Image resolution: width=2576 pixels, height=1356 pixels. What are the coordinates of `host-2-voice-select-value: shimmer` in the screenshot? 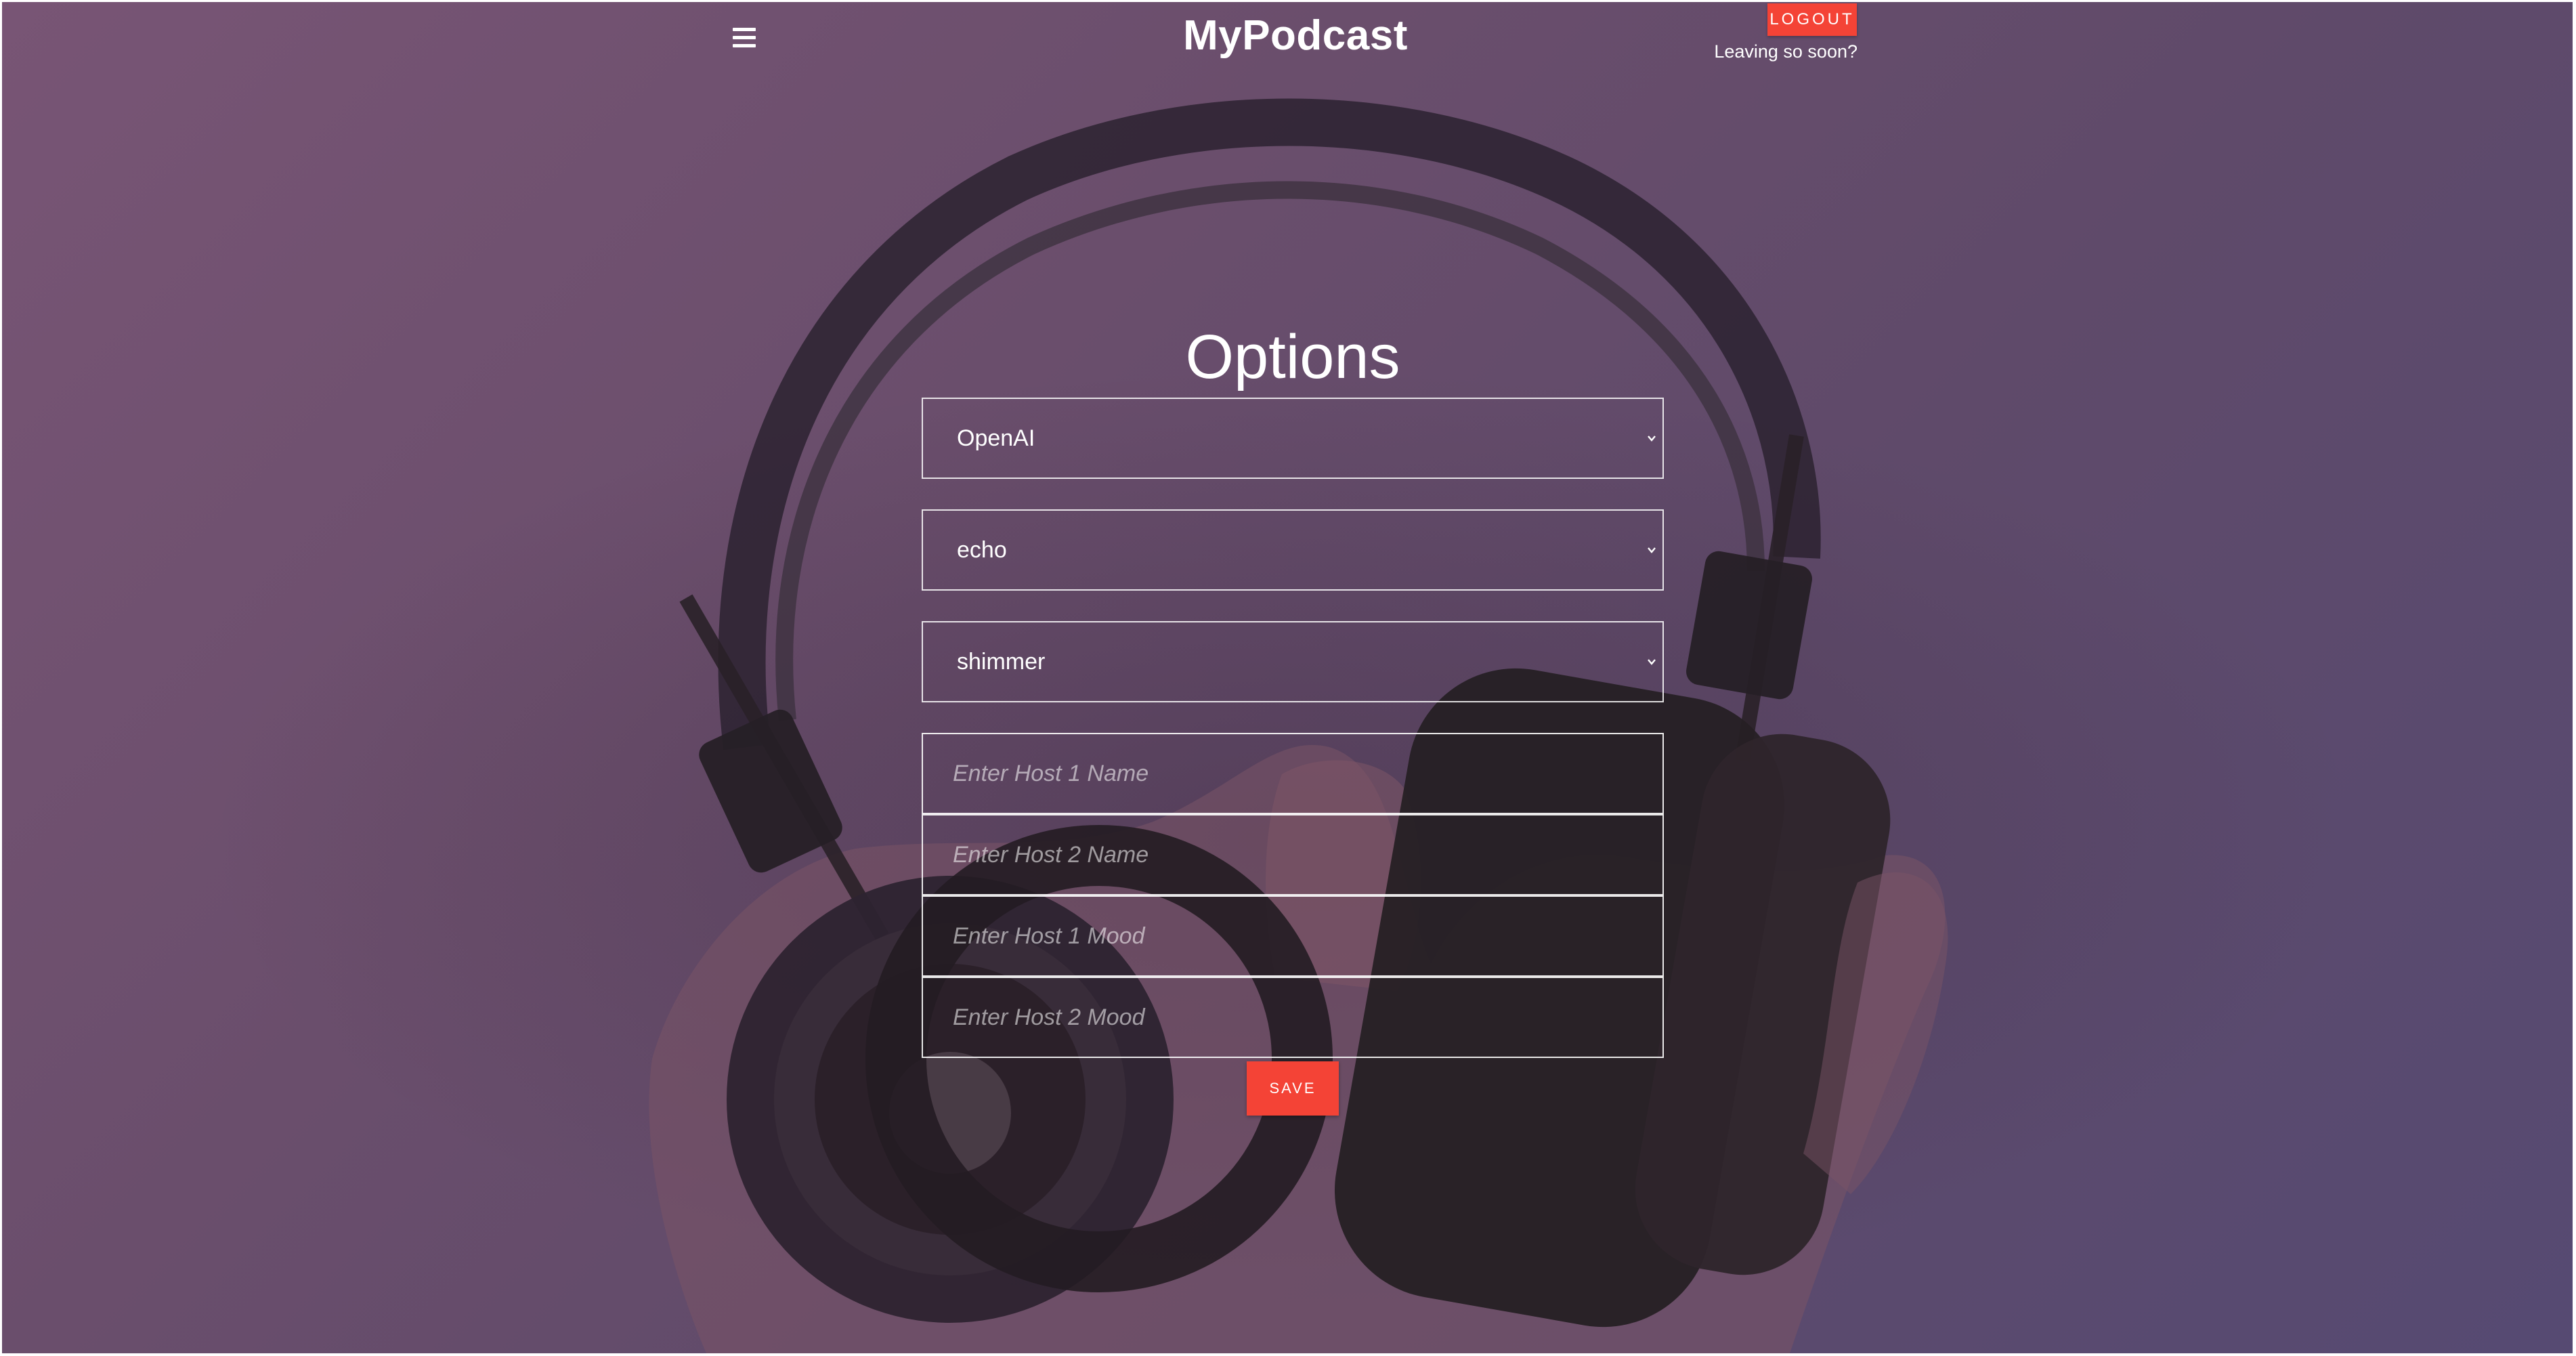 It's located at (1001, 662).